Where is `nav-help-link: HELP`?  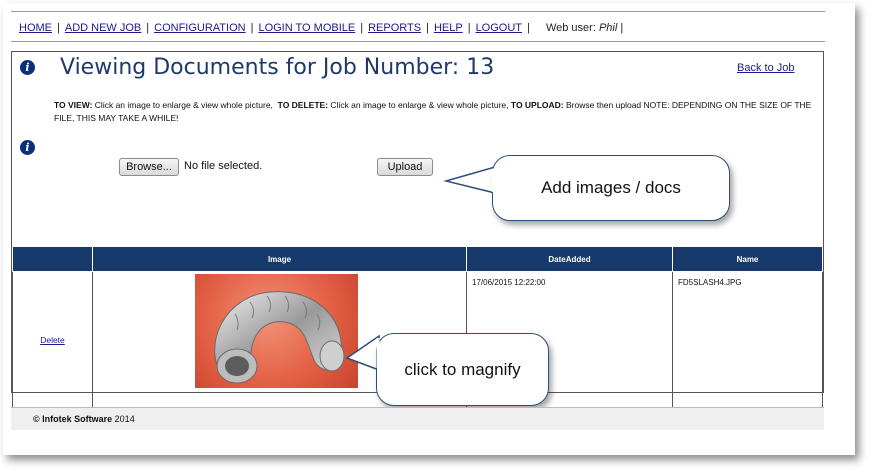
nav-help-link: HELP is located at coordinates (448, 28).